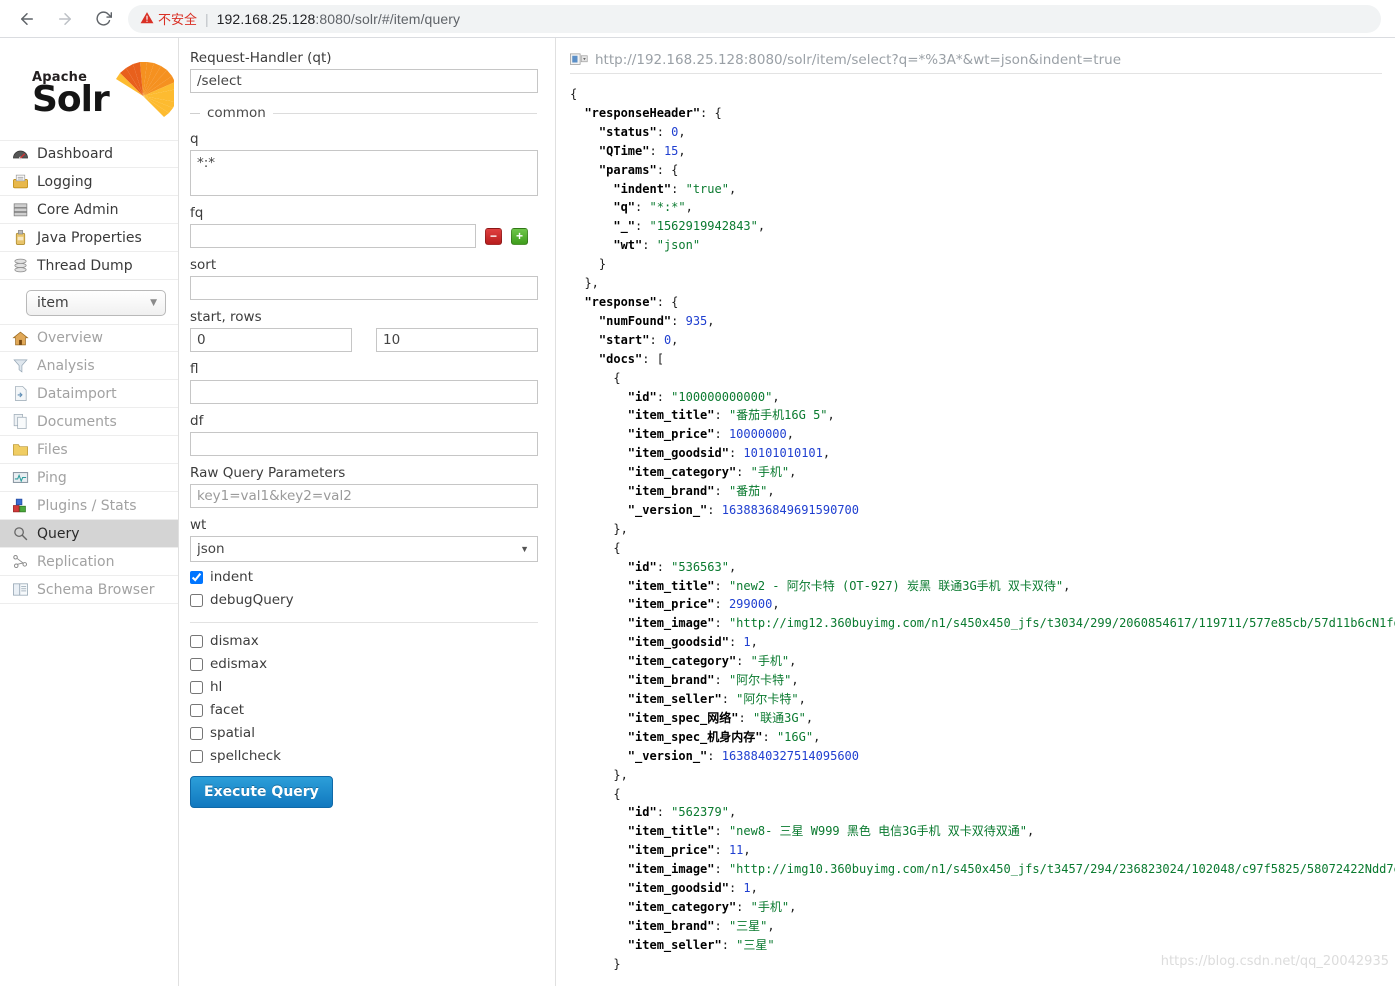 The width and height of the screenshot is (1395, 986). Describe the element at coordinates (52, 449) in the screenshot. I see `sidebar-item-label: Files` at that location.